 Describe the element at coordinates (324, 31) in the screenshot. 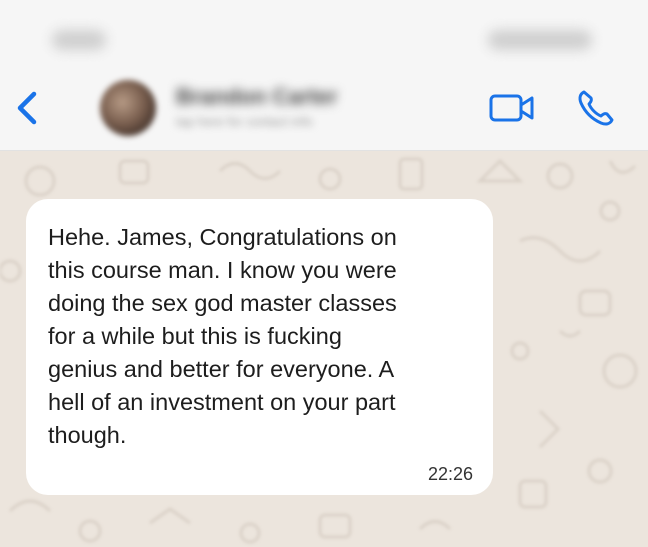

I see `status-bar` at that location.